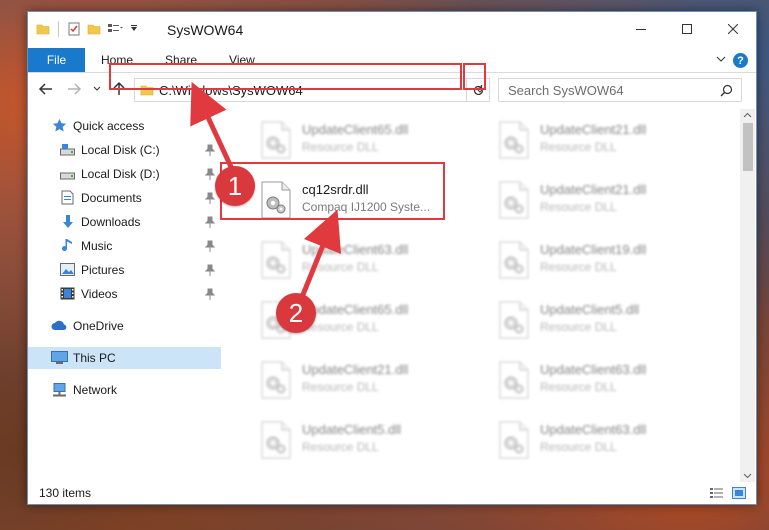 Image resolution: width=769 pixels, height=530 pixels. What do you see at coordinates (124, 390) in the screenshot?
I see `sidebar-item-network: Network` at bounding box center [124, 390].